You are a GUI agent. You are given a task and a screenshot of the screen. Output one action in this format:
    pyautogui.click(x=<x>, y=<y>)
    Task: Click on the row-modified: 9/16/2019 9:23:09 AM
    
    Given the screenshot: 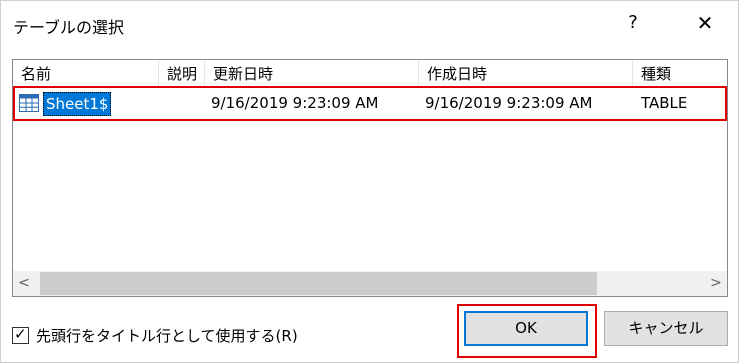 What is the action you would take?
    pyautogui.click(x=295, y=103)
    